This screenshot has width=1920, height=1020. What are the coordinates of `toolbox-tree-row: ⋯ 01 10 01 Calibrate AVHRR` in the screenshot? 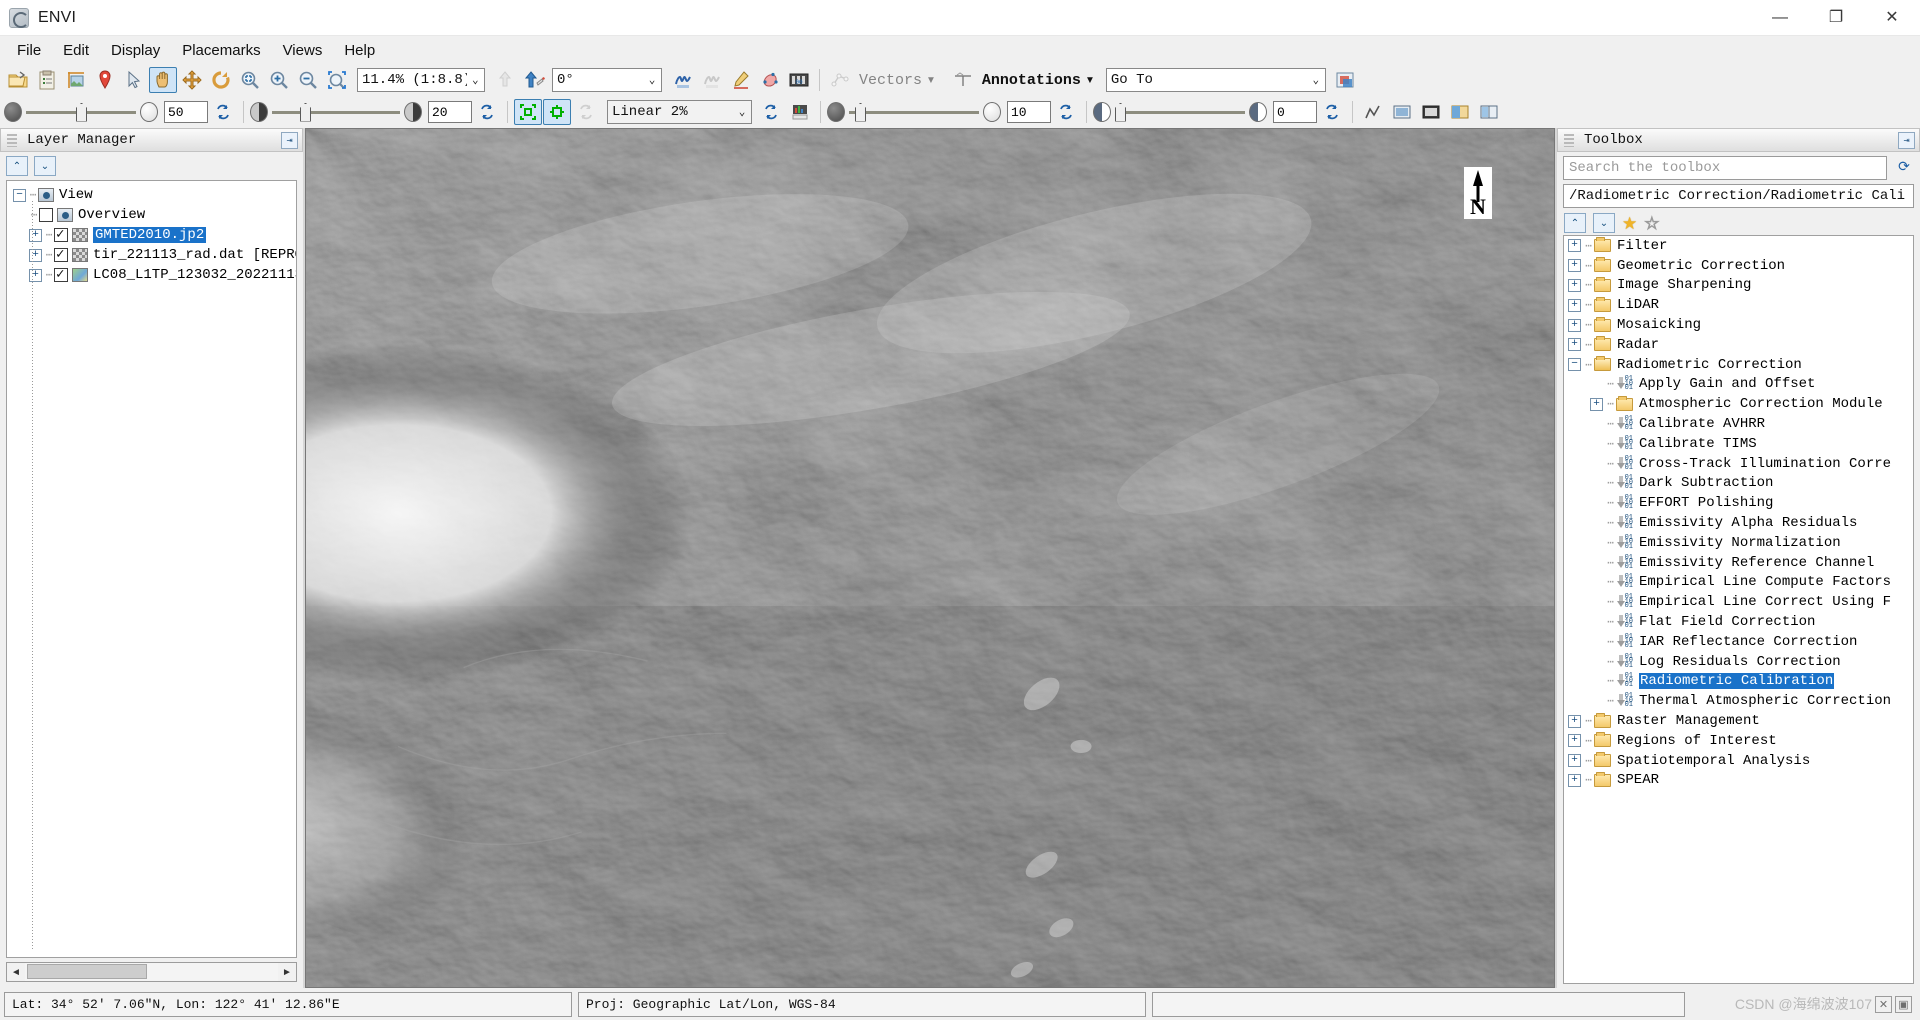 It's located at (1738, 424).